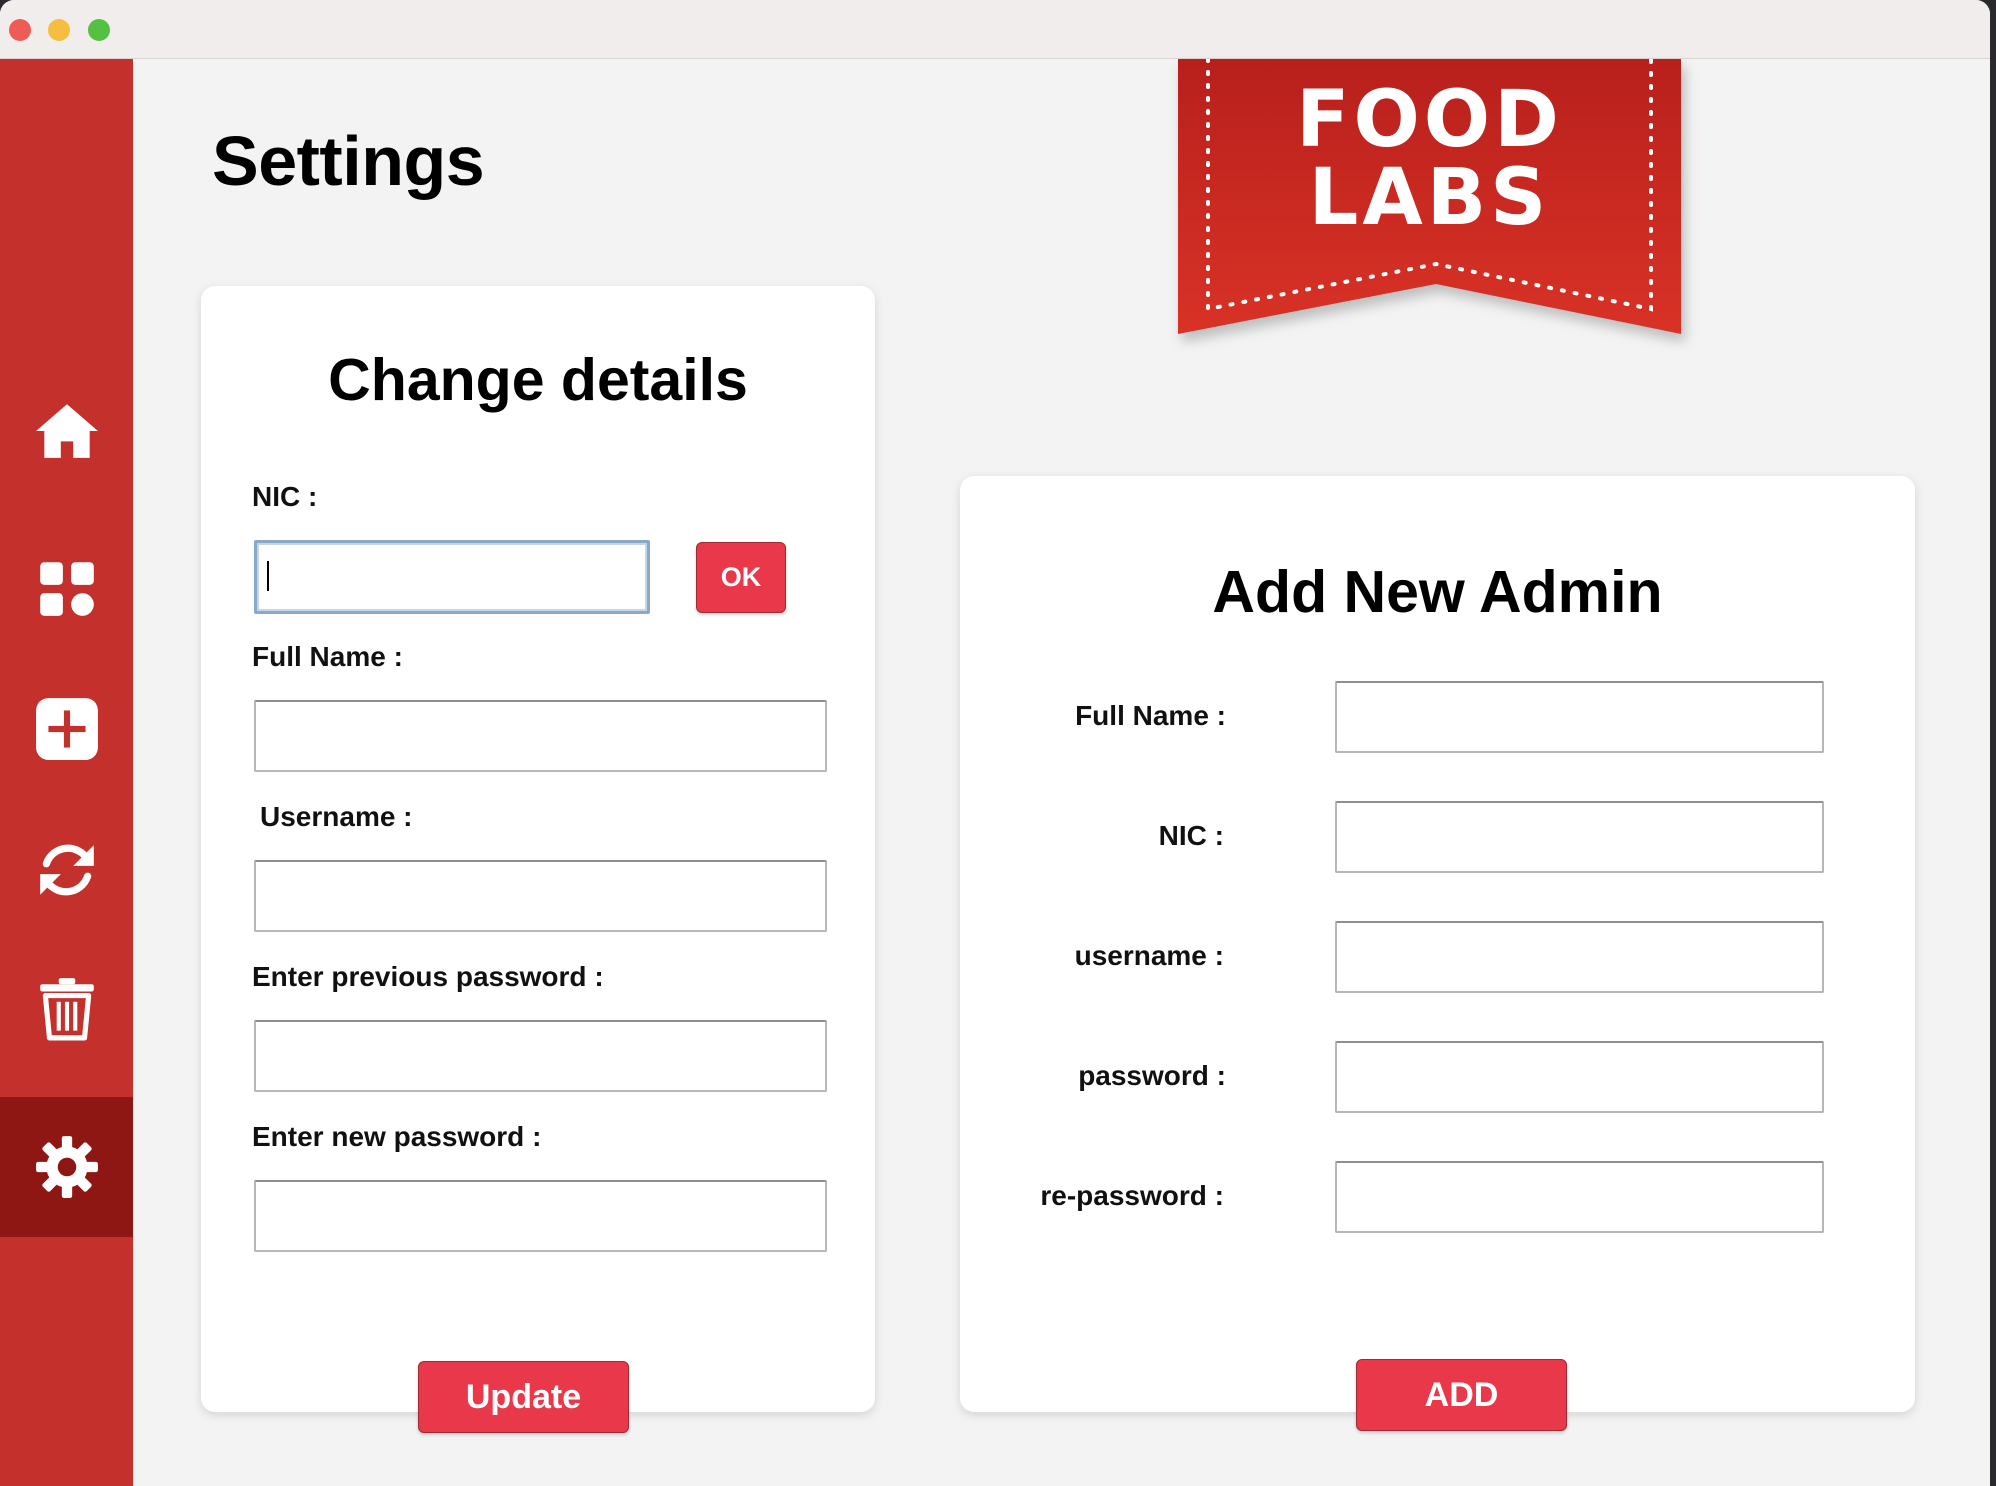 Image resolution: width=1996 pixels, height=1486 pixels. I want to click on admin-nic-input, so click(1579, 837).